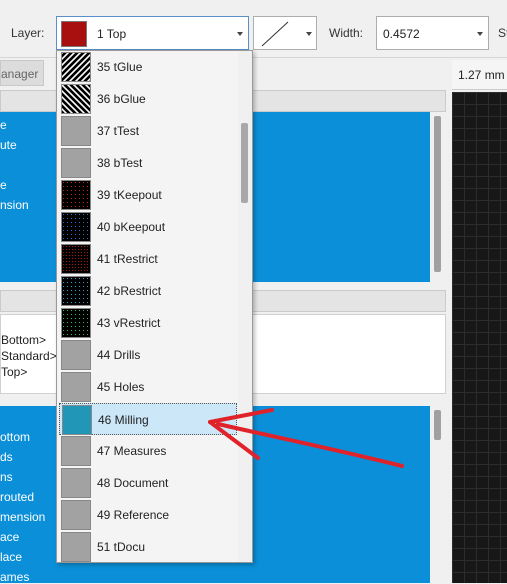 The image size is (507, 584). I want to click on width-input: 0.4572, so click(432, 33).